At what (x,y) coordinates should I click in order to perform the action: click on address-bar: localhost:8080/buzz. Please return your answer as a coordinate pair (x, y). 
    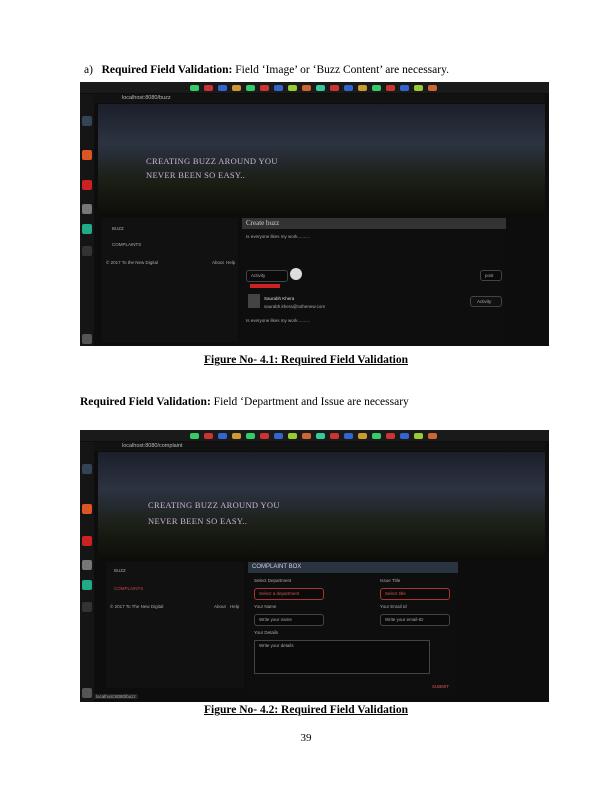
    Looking at the image, I should click on (319, 98).